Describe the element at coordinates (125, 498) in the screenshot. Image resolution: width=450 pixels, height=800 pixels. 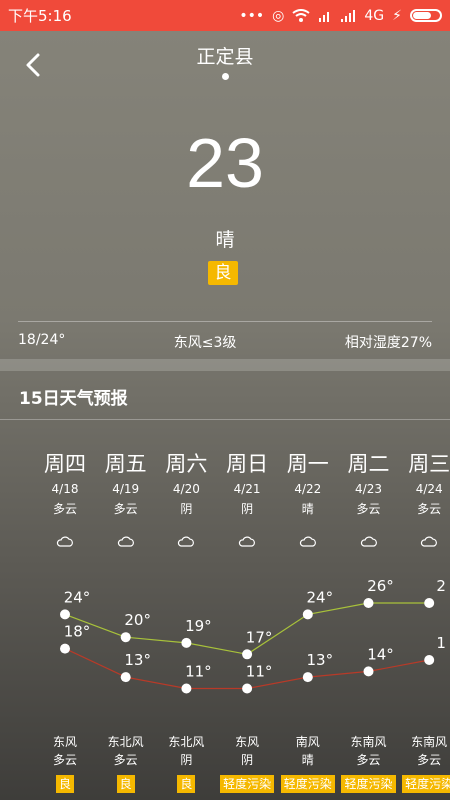
I see `forecast-day: 周五 4/19 多云` at that location.